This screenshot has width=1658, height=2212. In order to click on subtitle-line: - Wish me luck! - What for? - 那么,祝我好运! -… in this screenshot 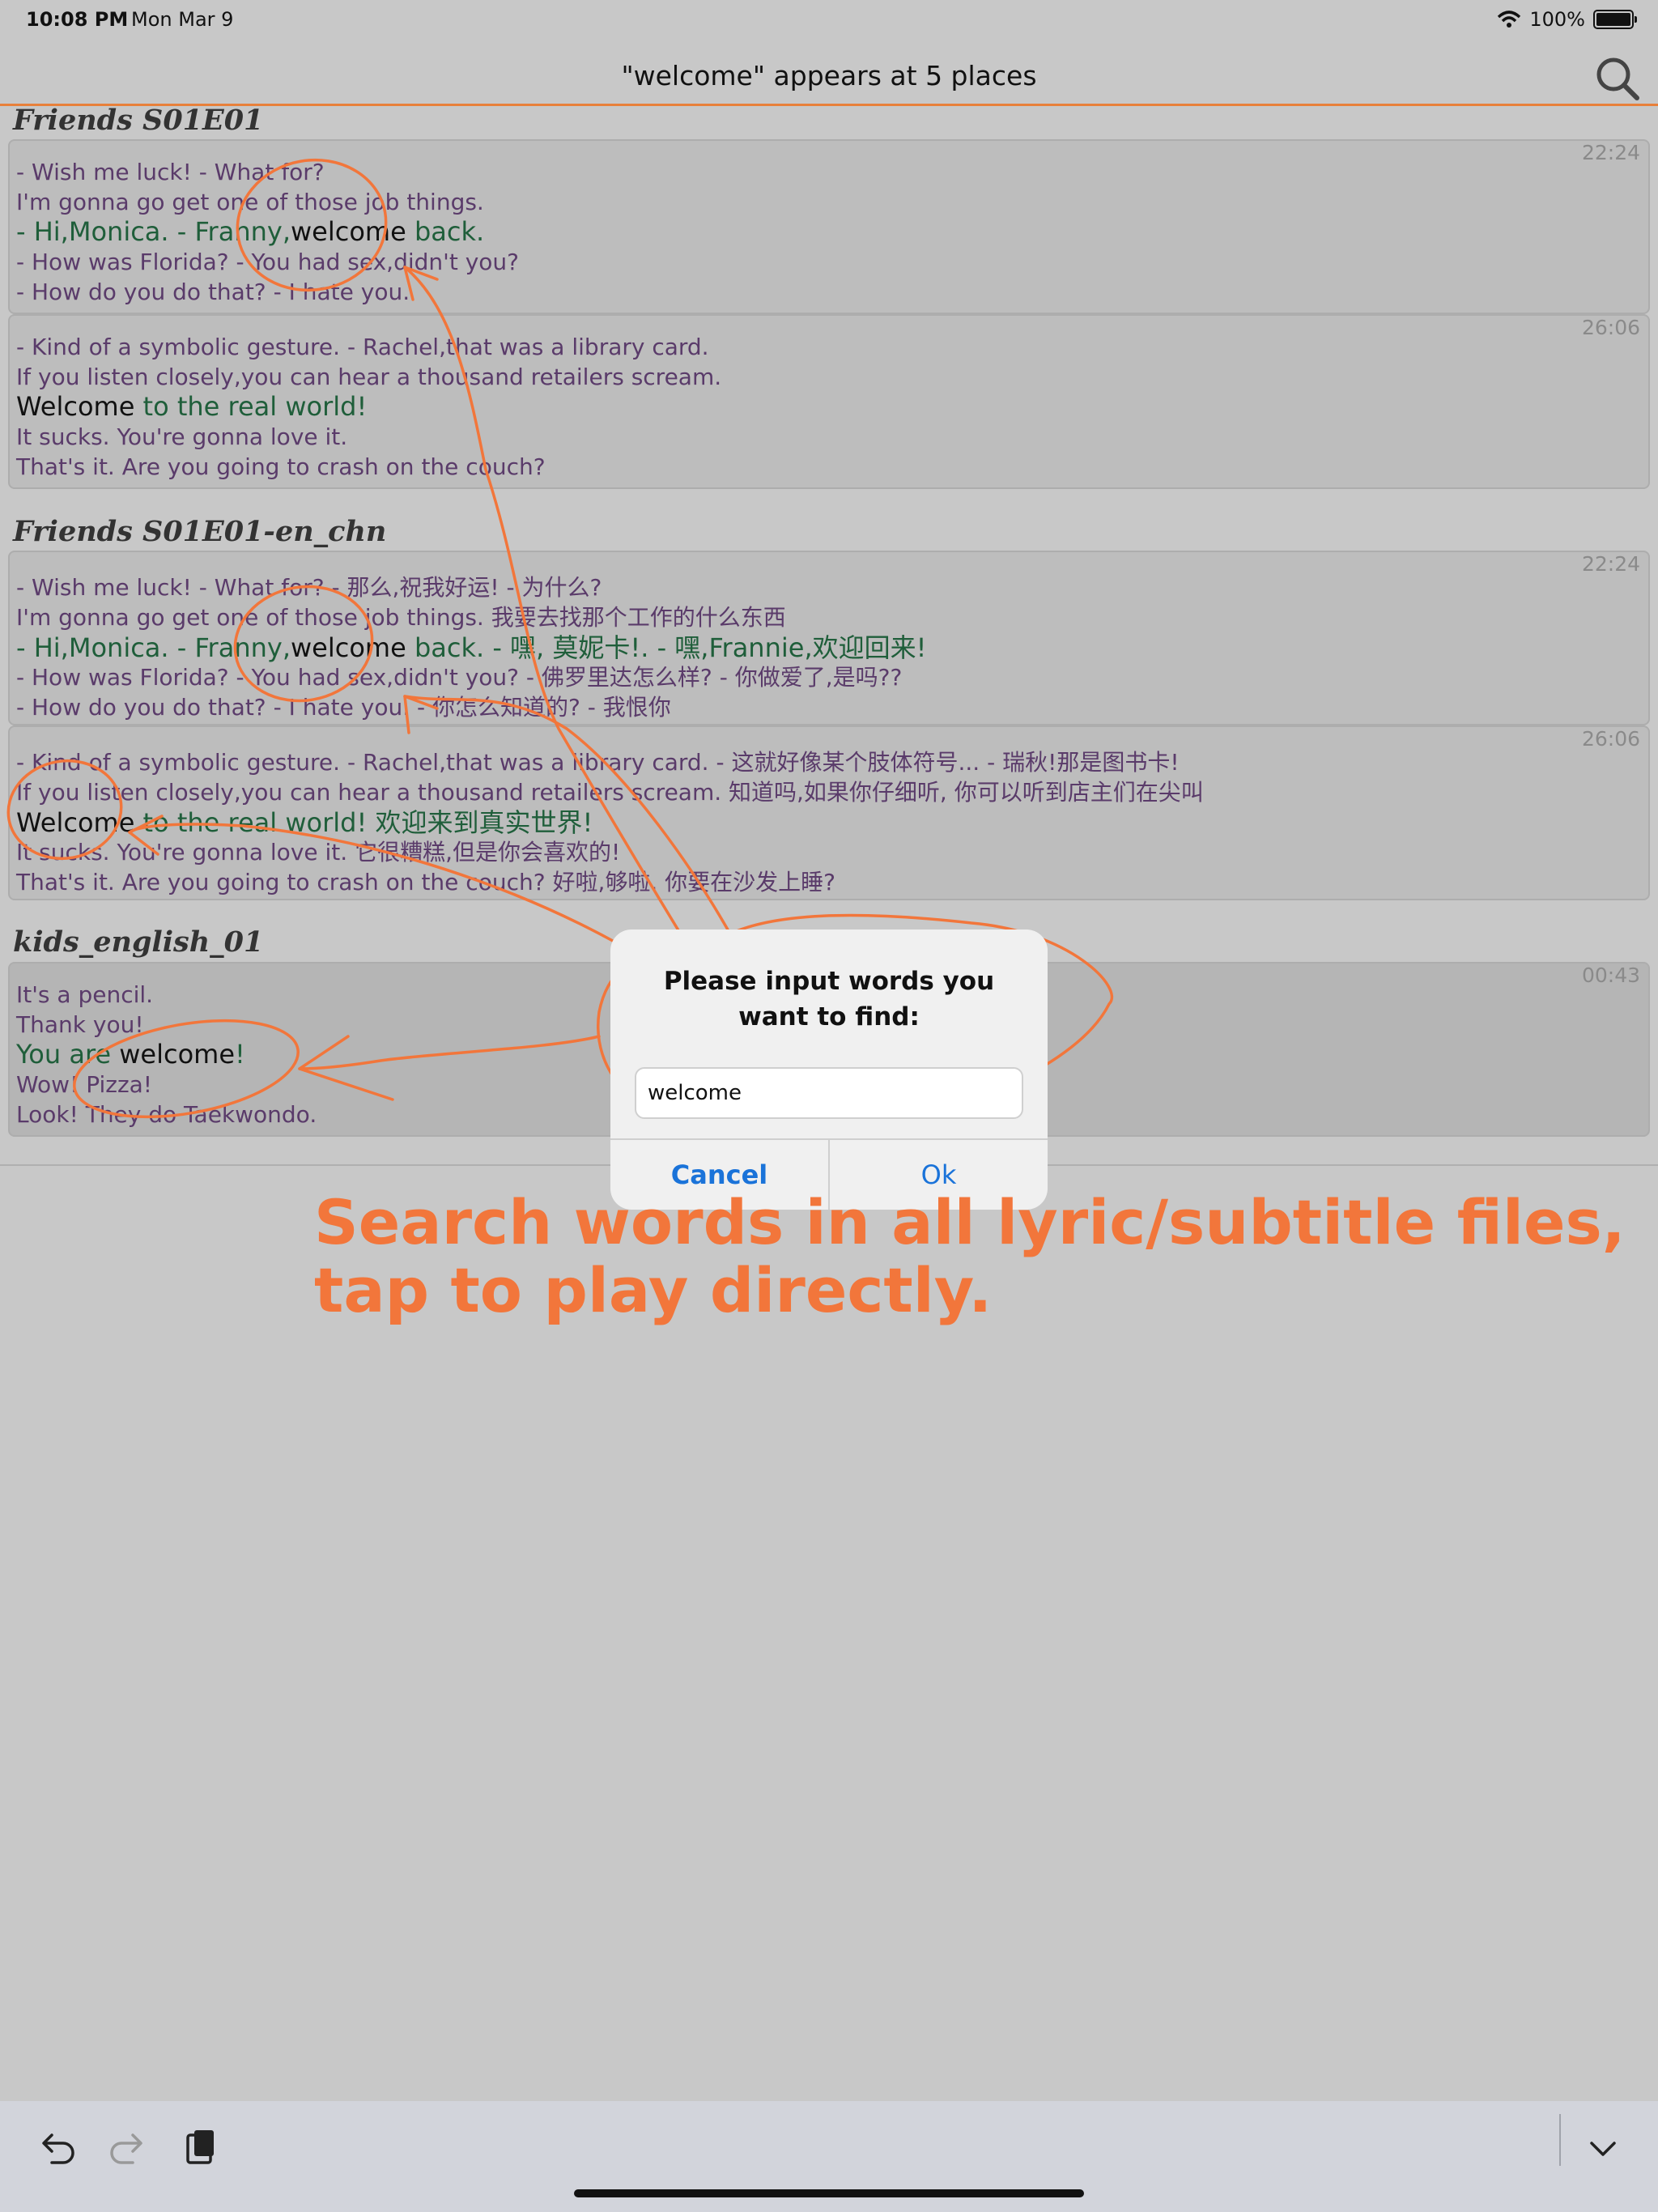, I will do `click(309, 586)`.